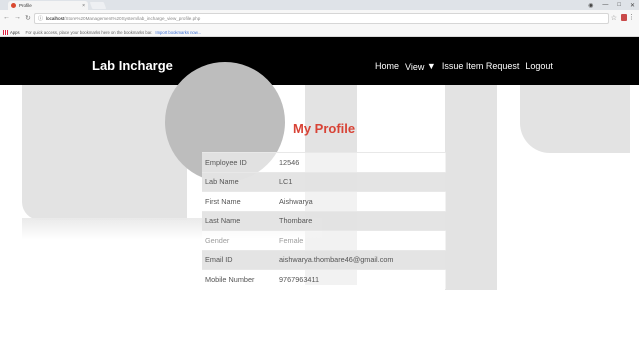 The height and width of the screenshot is (347, 639). Describe the element at coordinates (13, 5) in the screenshot. I see `favicon-icon` at that location.